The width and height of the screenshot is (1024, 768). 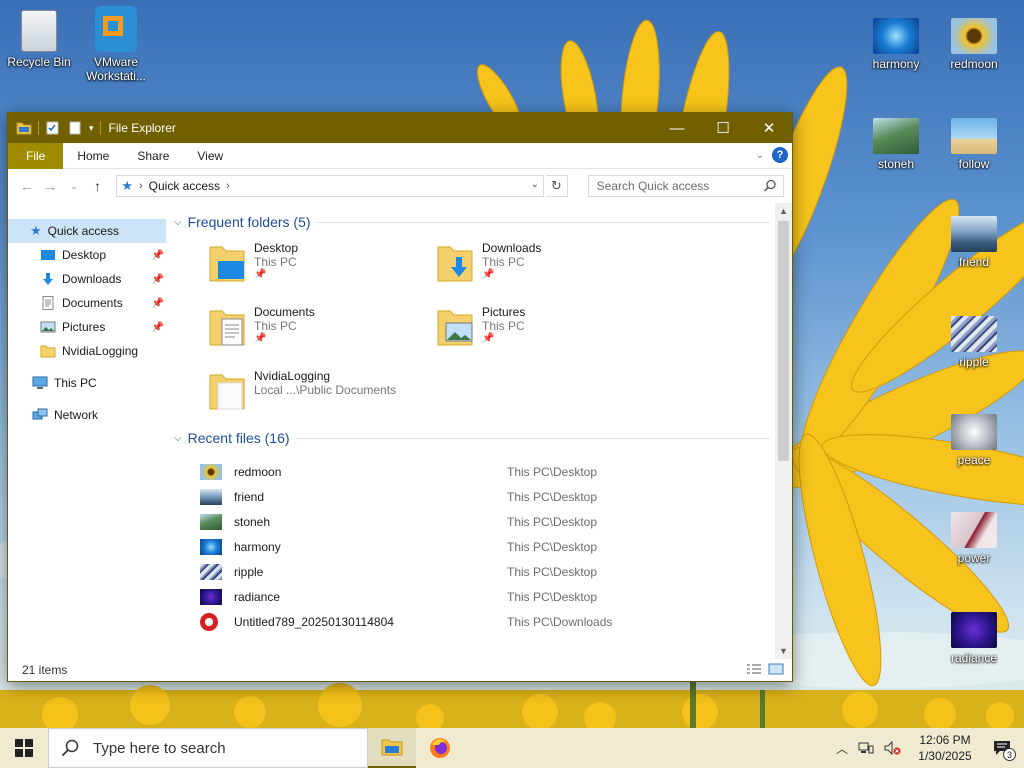 What do you see at coordinates (496, 571) in the screenshot?
I see `list-item: ripple This PC\Desktop` at bounding box center [496, 571].